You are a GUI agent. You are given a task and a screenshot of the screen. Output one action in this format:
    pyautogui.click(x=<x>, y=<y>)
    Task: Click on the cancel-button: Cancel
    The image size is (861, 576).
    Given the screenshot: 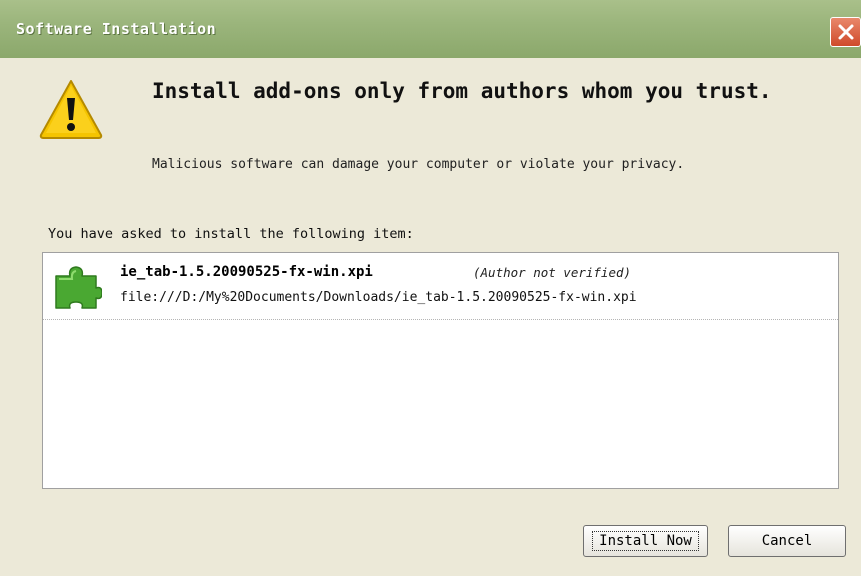 What is the action you would take?
    pyautogui.click(x=787, y=541)
    